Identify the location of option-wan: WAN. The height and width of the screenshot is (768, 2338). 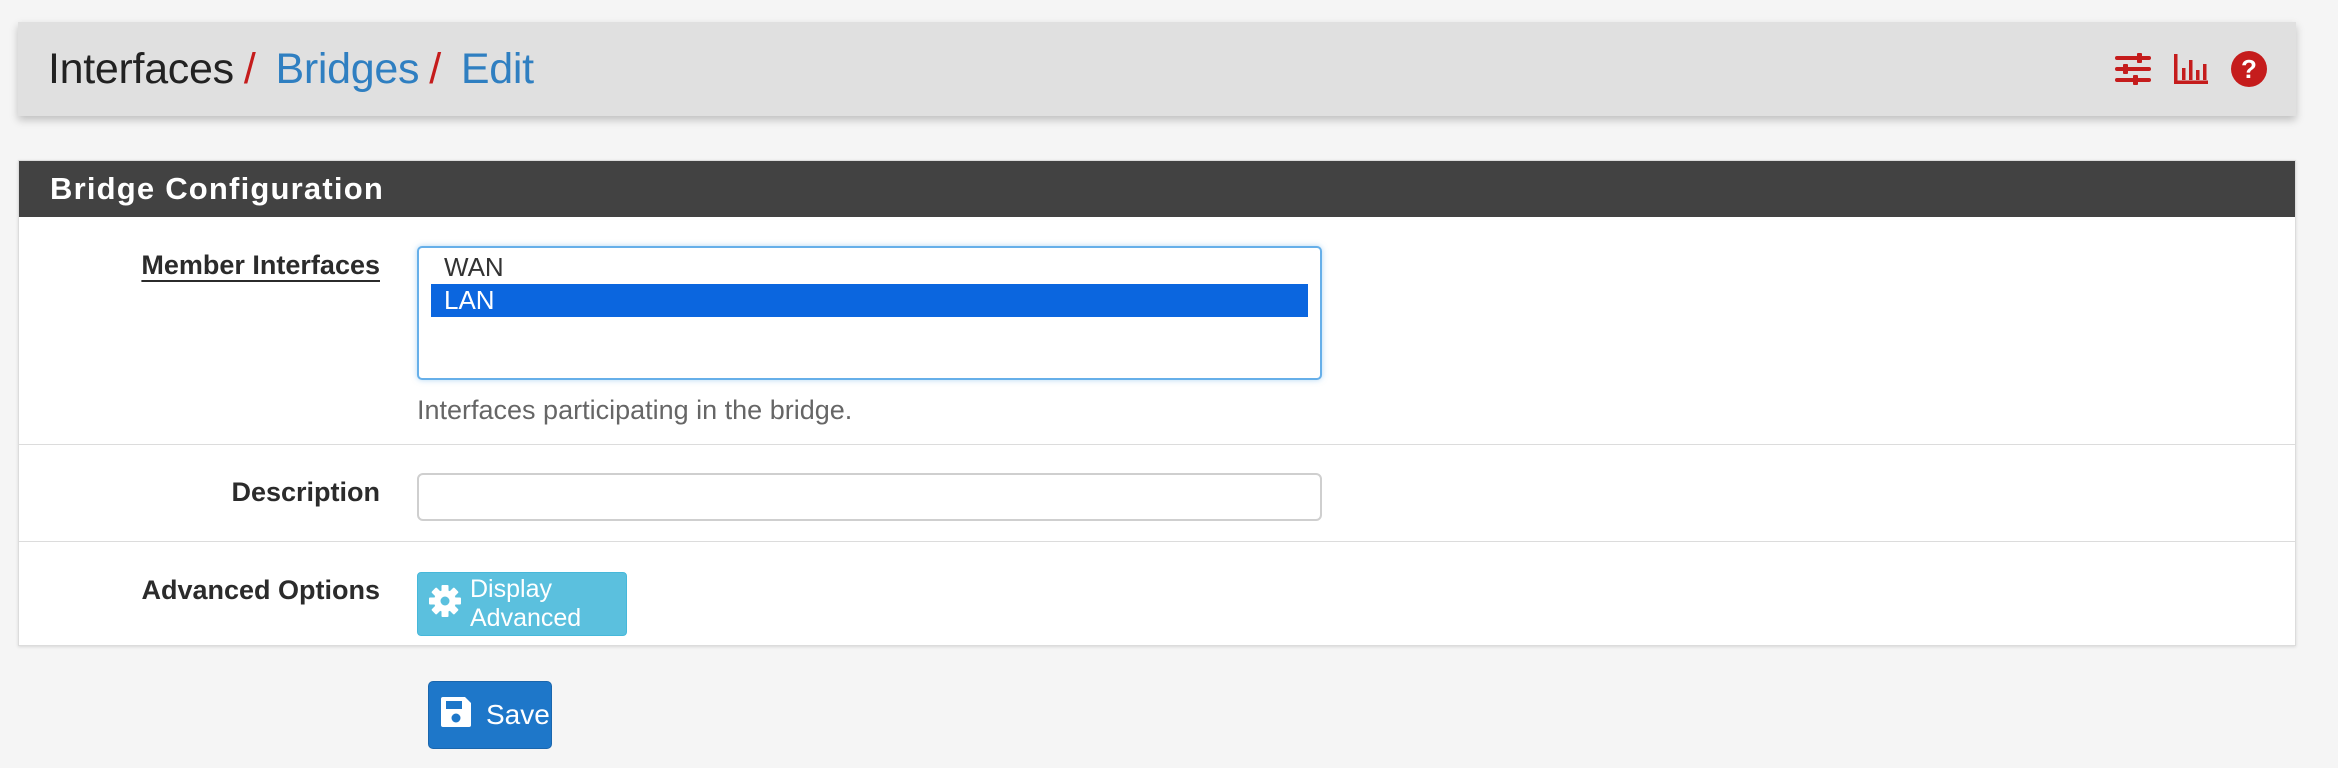
(869, 267).